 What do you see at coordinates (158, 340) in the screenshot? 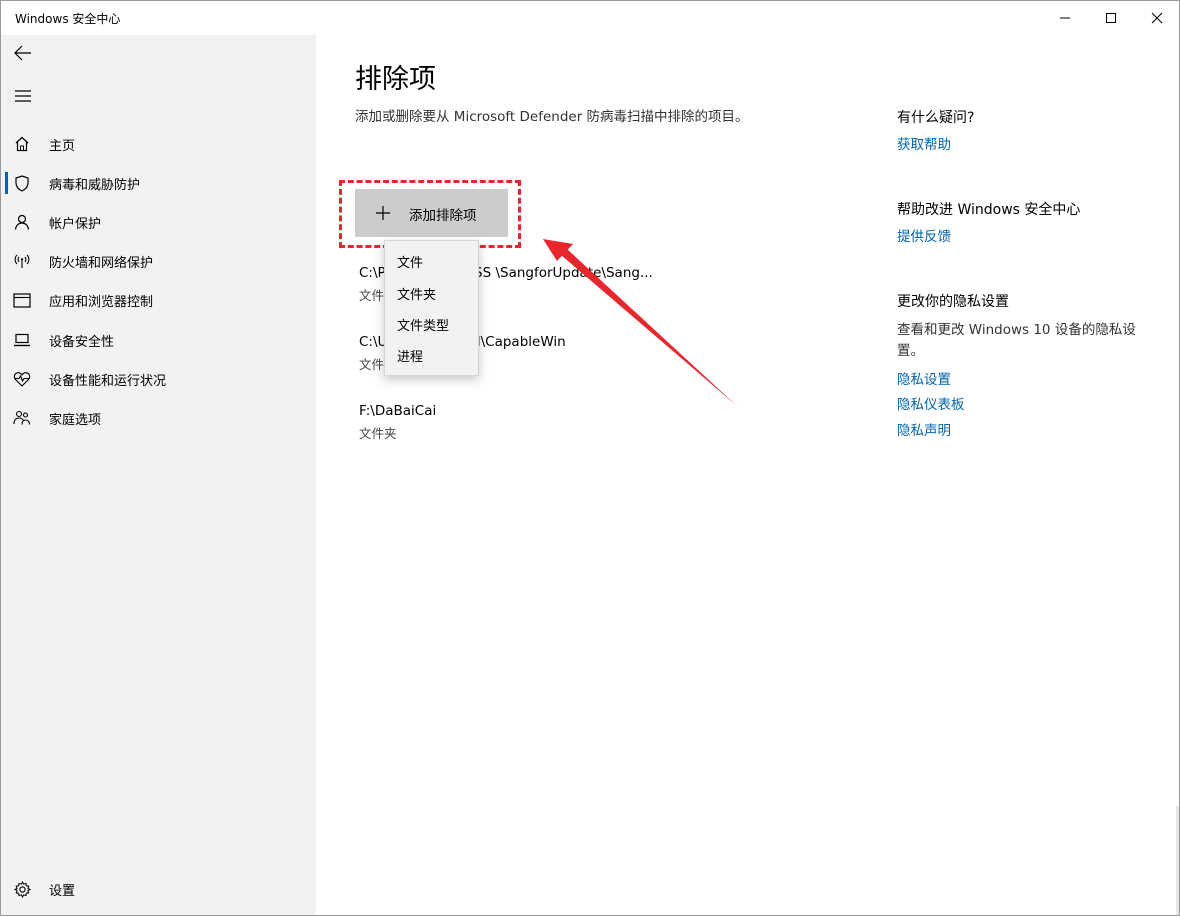
I see `sidebar-item-device-security: 设备安全性` at bounding box center [158, 340].